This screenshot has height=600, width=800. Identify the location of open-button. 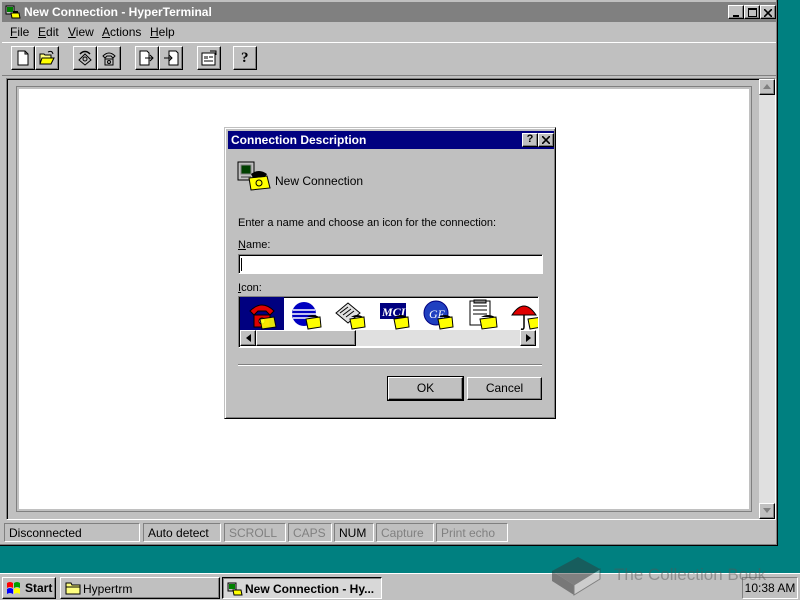
(47, 58).